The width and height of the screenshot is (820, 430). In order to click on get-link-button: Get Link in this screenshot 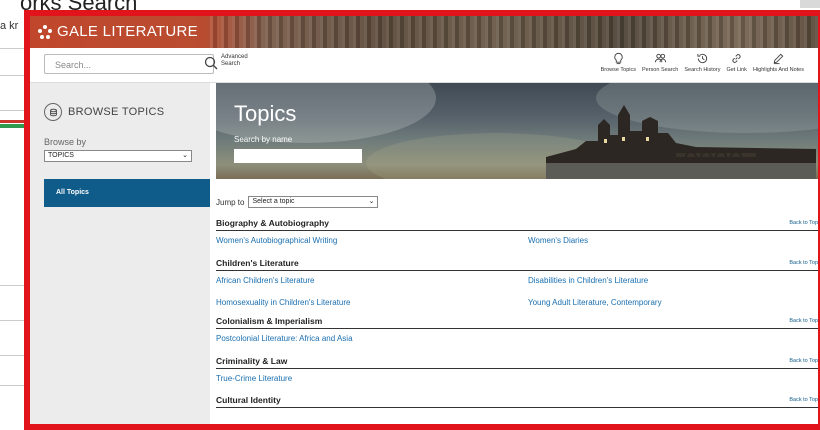, I will do `click(736, 62)`.